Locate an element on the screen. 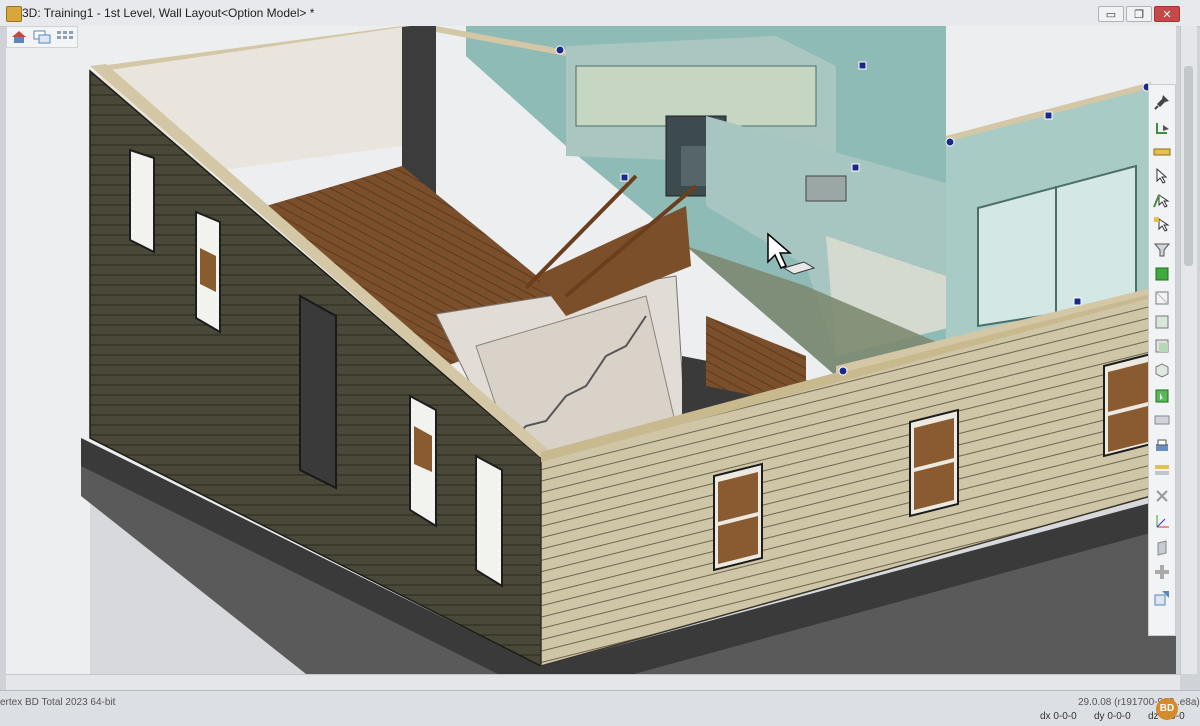  right-toolbar is located at coordinates (1162, 360).